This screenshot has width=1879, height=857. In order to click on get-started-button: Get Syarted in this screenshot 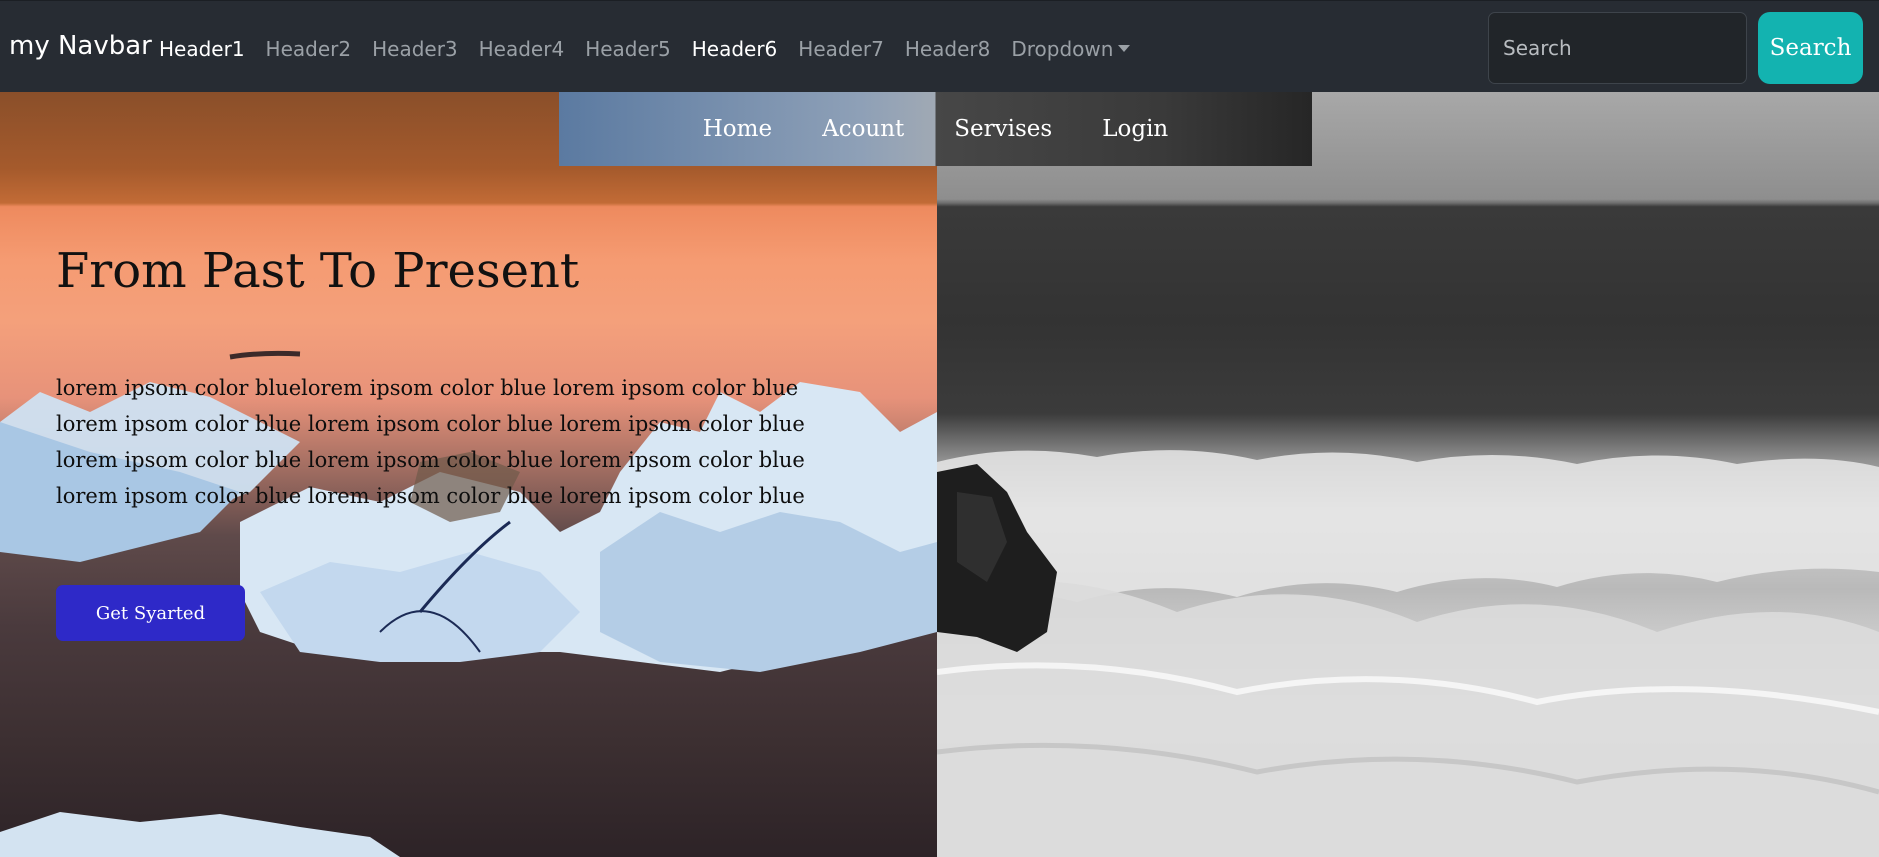, I will do `click(150, 613)`.